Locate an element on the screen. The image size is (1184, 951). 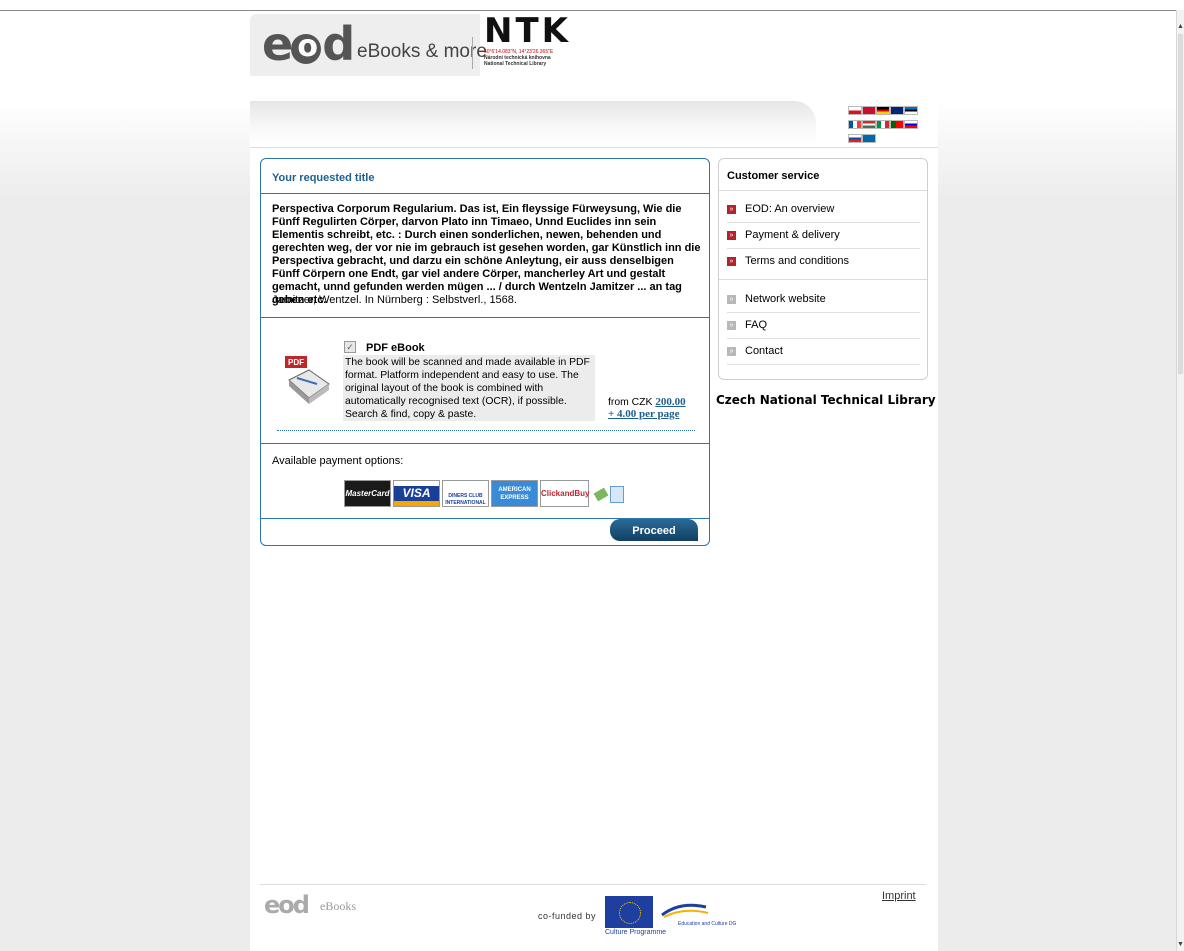
pdf-icon-label: PDF is located at coordinates (296, 362).